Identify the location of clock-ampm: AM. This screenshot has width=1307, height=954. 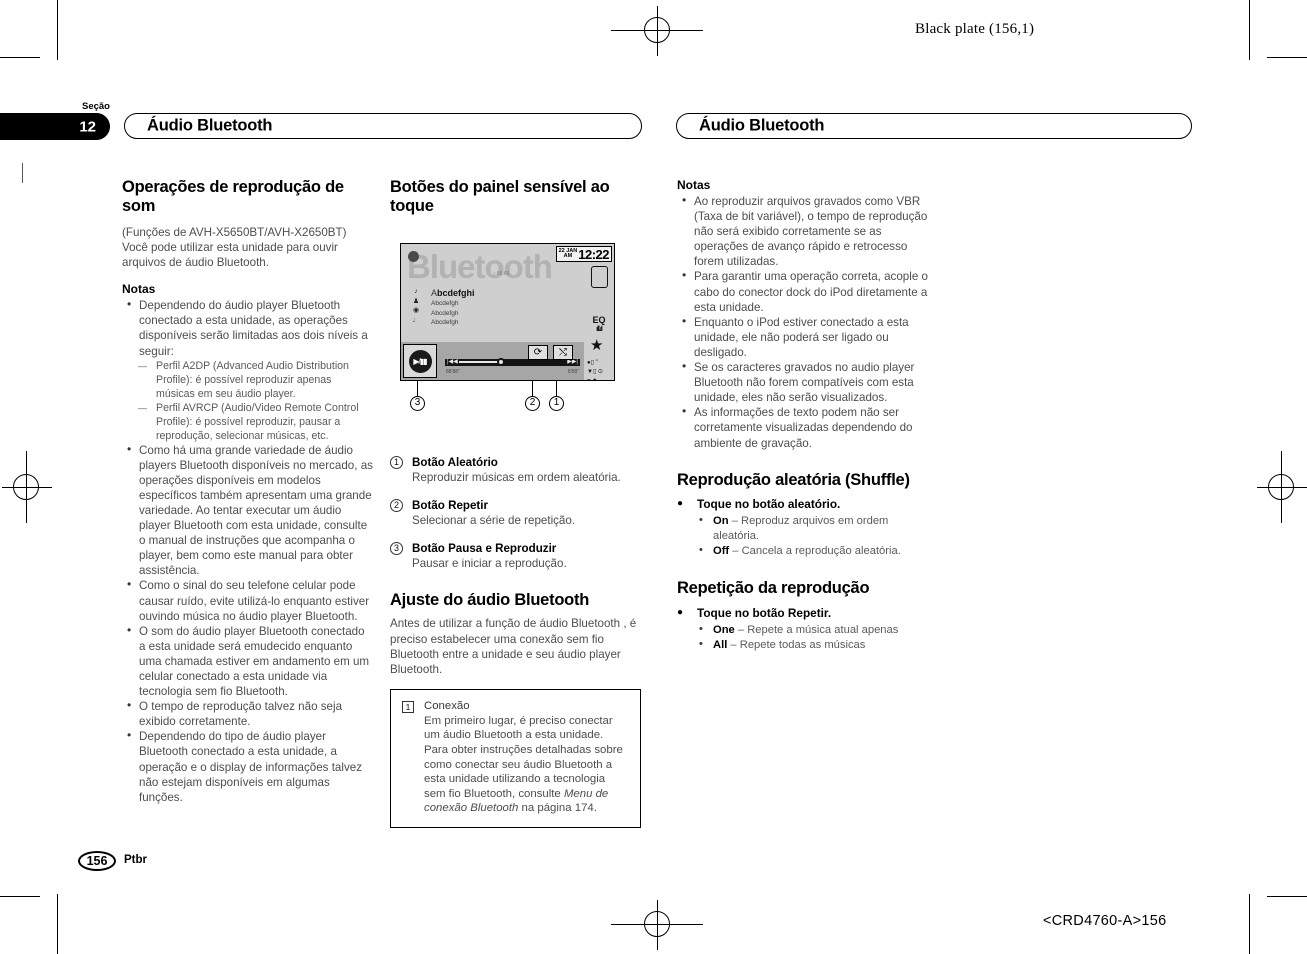
(568, 256).